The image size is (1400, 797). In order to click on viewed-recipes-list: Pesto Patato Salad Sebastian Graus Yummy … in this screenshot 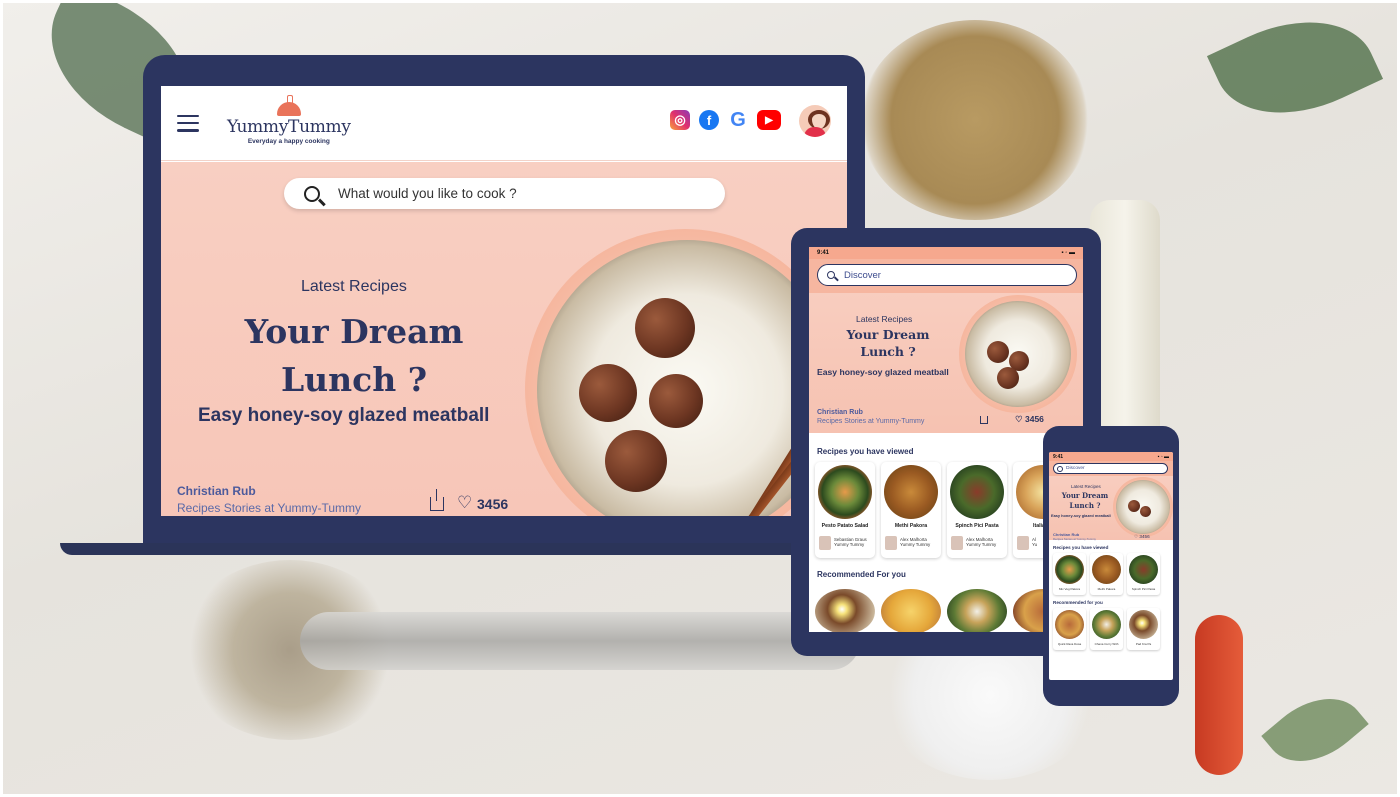, I will do `click(946, 510)`.